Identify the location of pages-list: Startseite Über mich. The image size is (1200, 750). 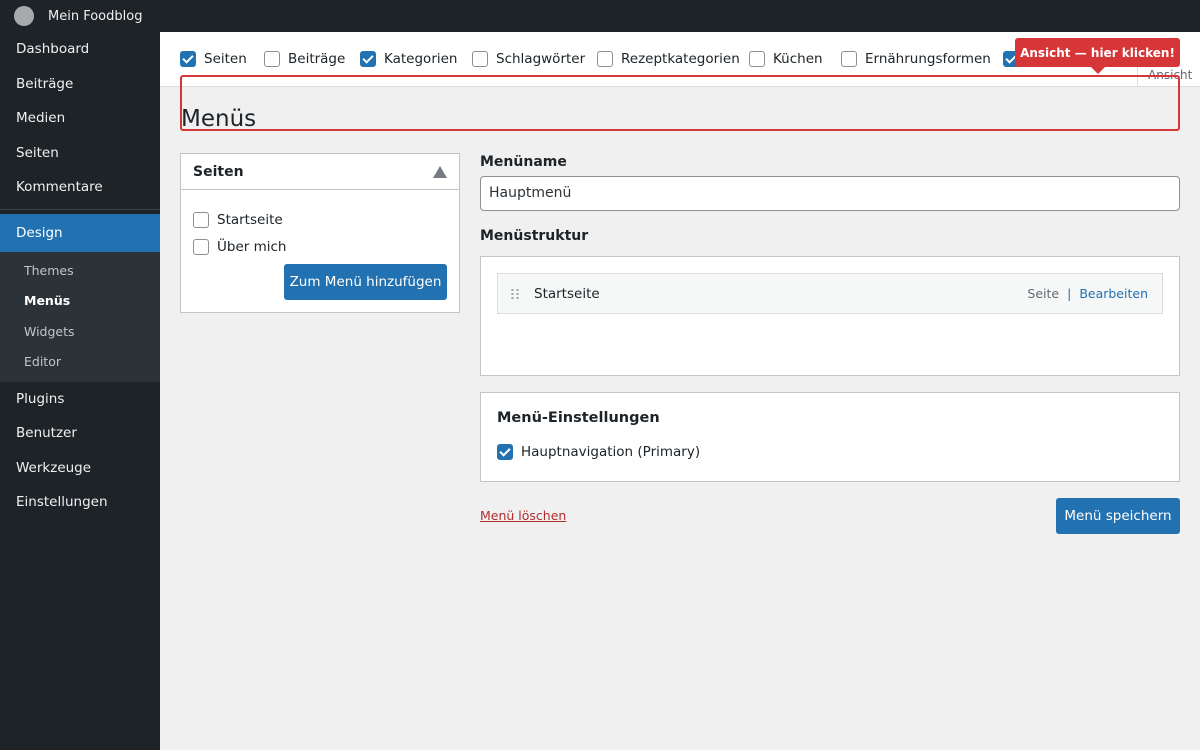
(320, 225).